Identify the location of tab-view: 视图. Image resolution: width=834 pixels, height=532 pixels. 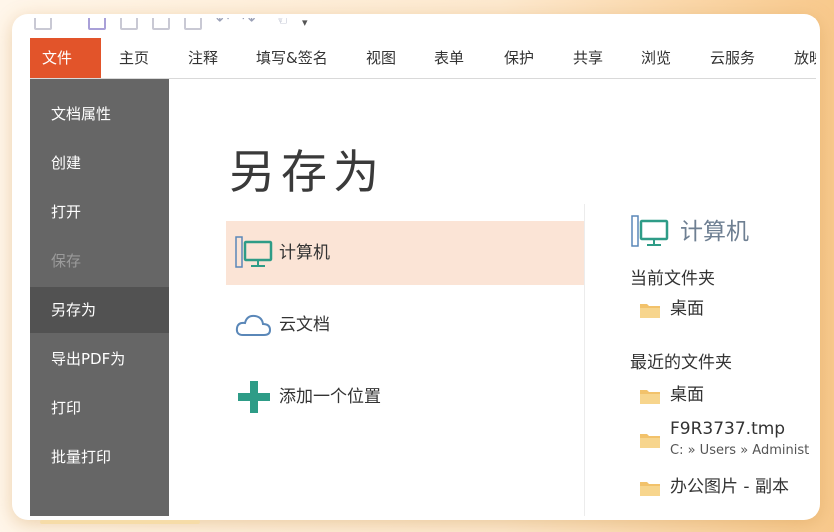
(381, 58).